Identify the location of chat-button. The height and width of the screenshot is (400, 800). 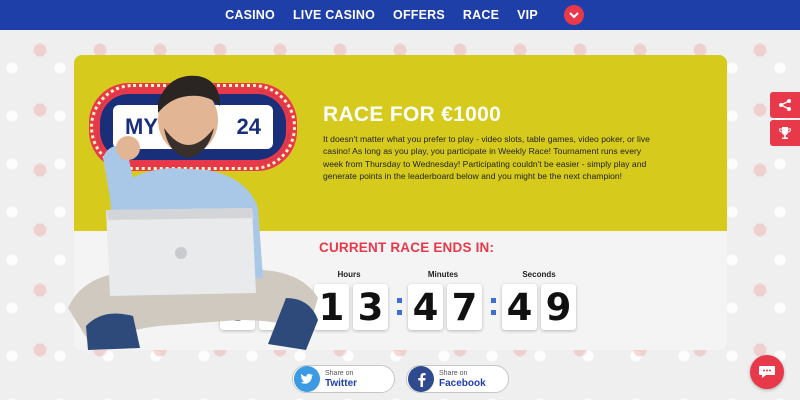
(767, 372).